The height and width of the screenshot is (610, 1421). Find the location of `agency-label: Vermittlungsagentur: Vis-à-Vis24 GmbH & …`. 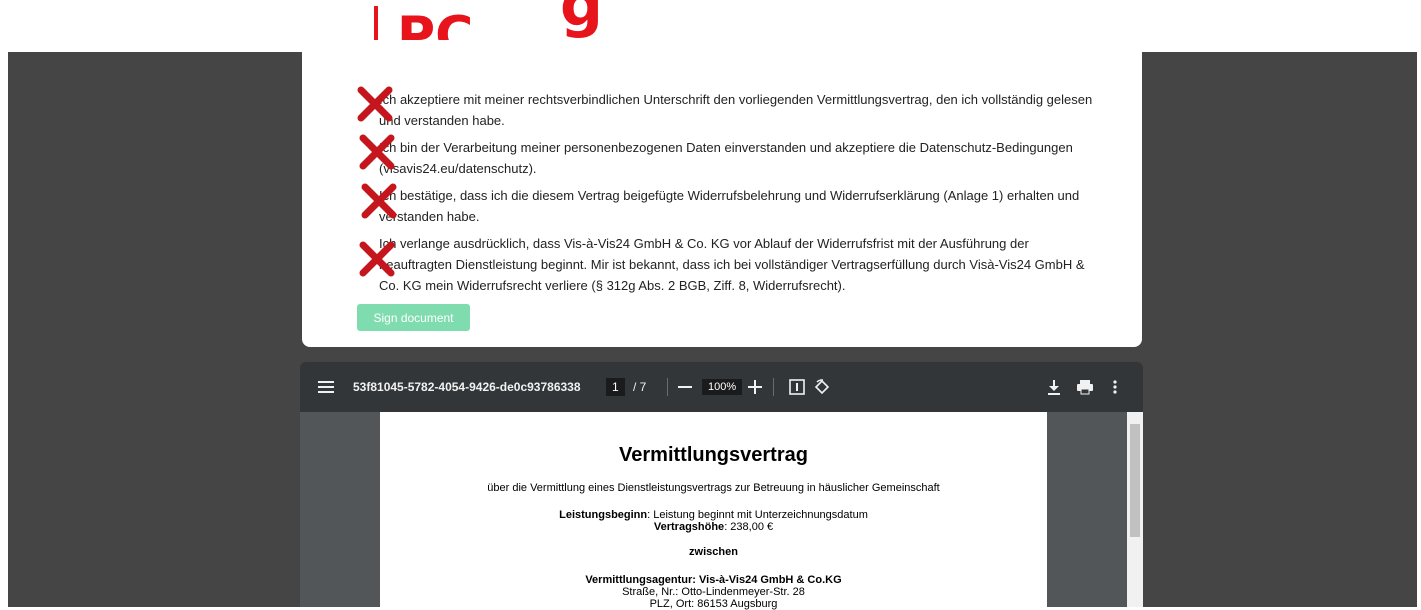

agency-label: Vermittlungsagentur: Vis-à-Vis24 GmbH & … is located at coordinates (713, 580).